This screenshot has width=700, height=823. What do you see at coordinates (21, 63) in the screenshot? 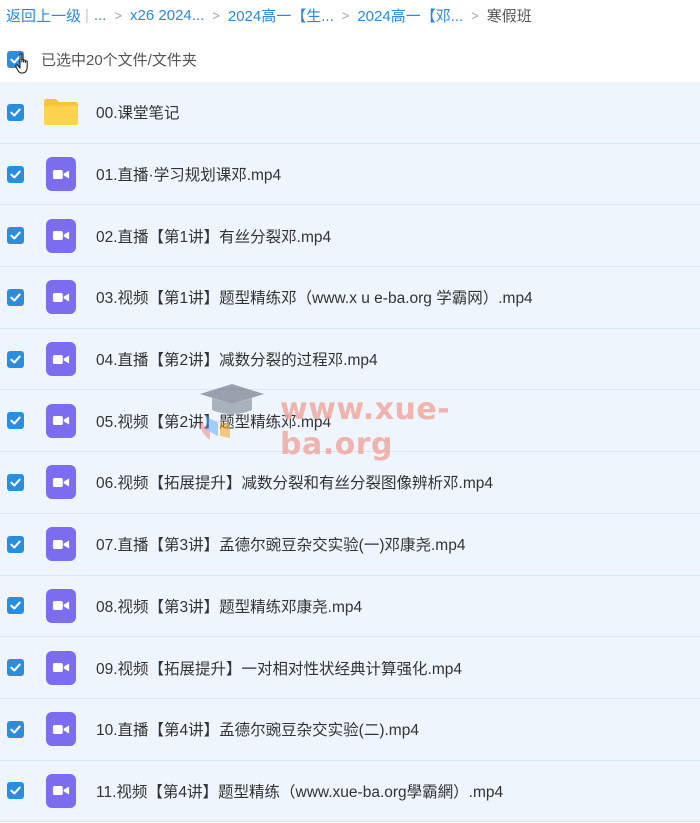
I see `hand-cursor-icon` at bounding box center [21, 63].